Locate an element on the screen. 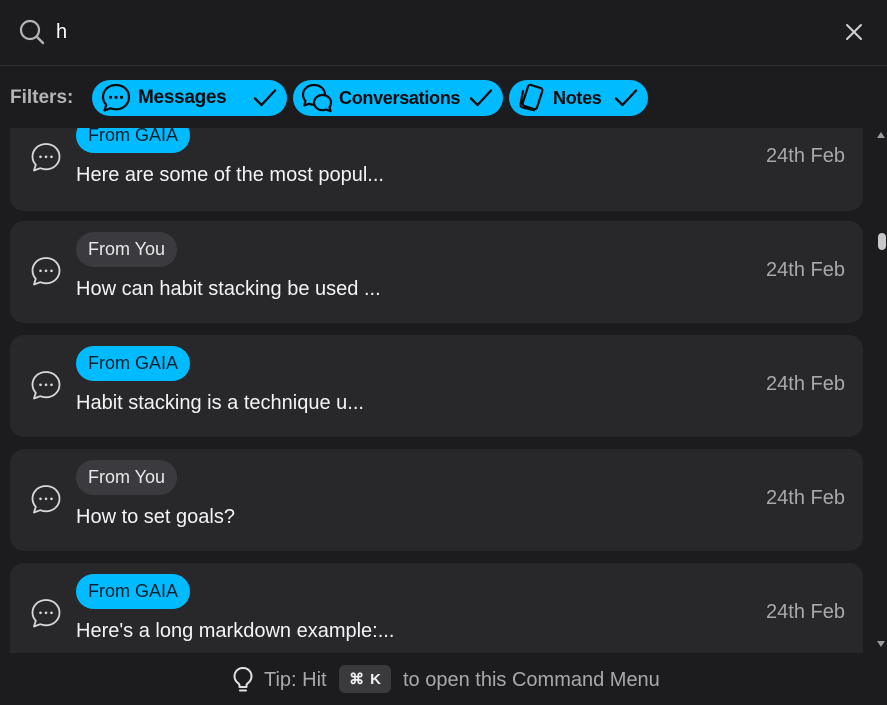 Image resolution: width=887 pixels, height=705 pixels. keyboard-shortcut: ⌘ K is located at coordinates (365, 679).